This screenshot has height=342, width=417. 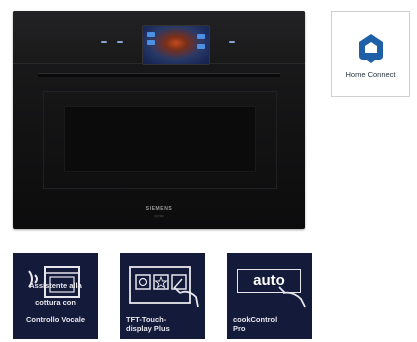 I want to click on home-connect-badge: Home Connect, so click(x=370, y=54).